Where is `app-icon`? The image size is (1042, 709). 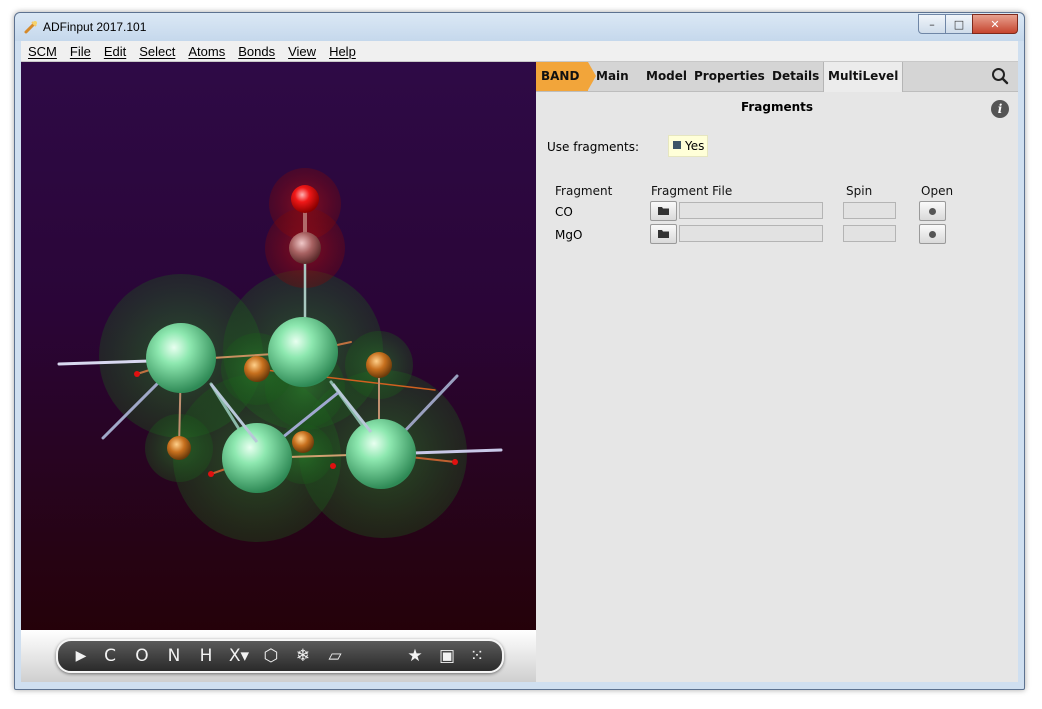 app-icon is located at coordinates (30, 27).